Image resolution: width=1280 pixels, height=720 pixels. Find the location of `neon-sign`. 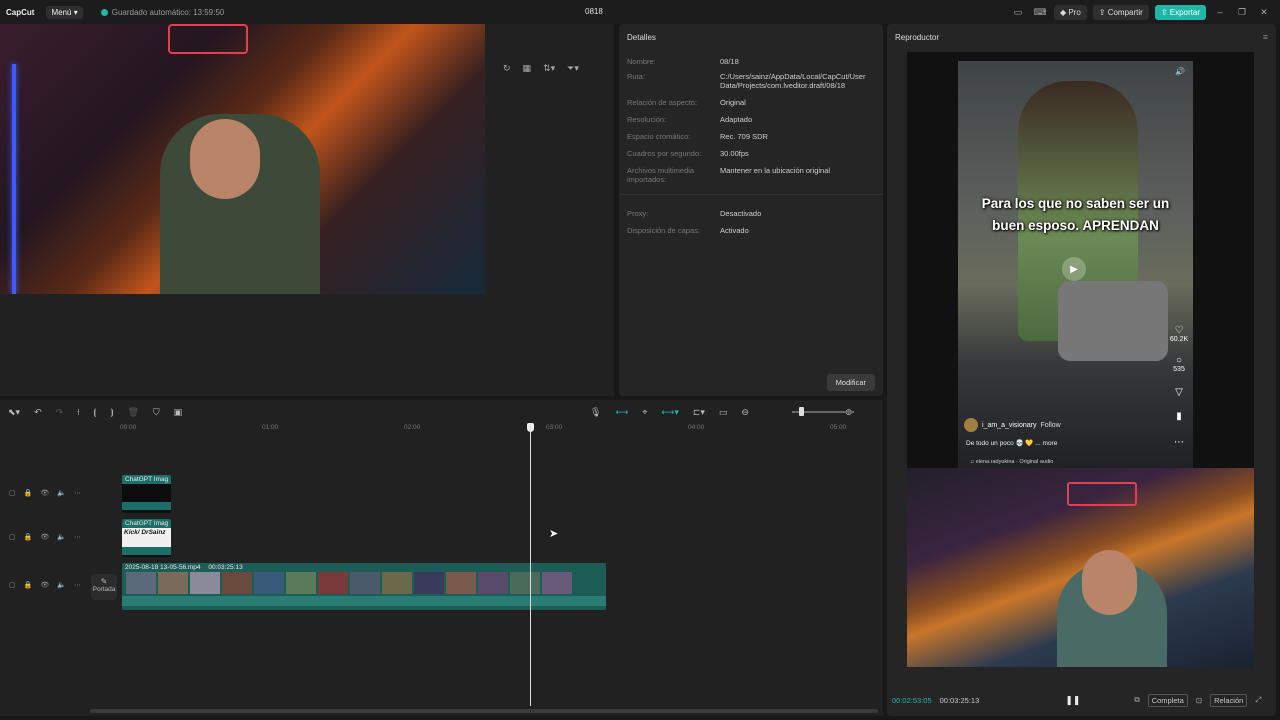

neon-sign is located at coordinates (208, 39).